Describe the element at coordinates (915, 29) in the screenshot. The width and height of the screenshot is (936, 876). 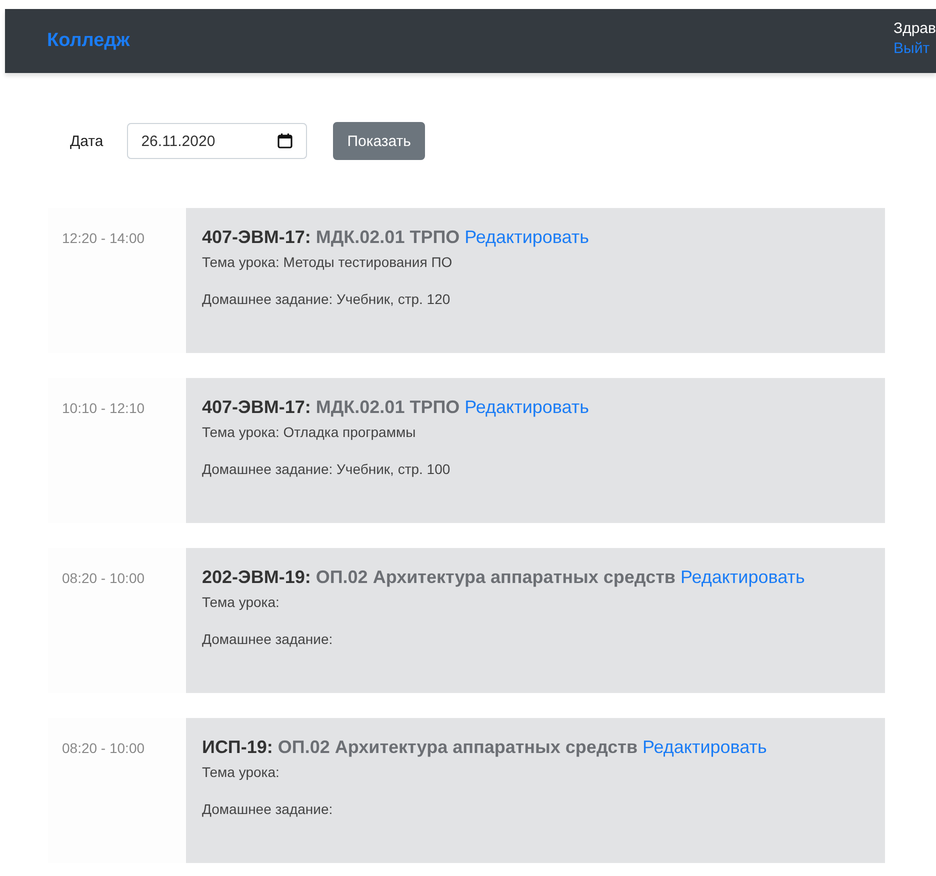
I see `greeting-text: Здрав` at that location.